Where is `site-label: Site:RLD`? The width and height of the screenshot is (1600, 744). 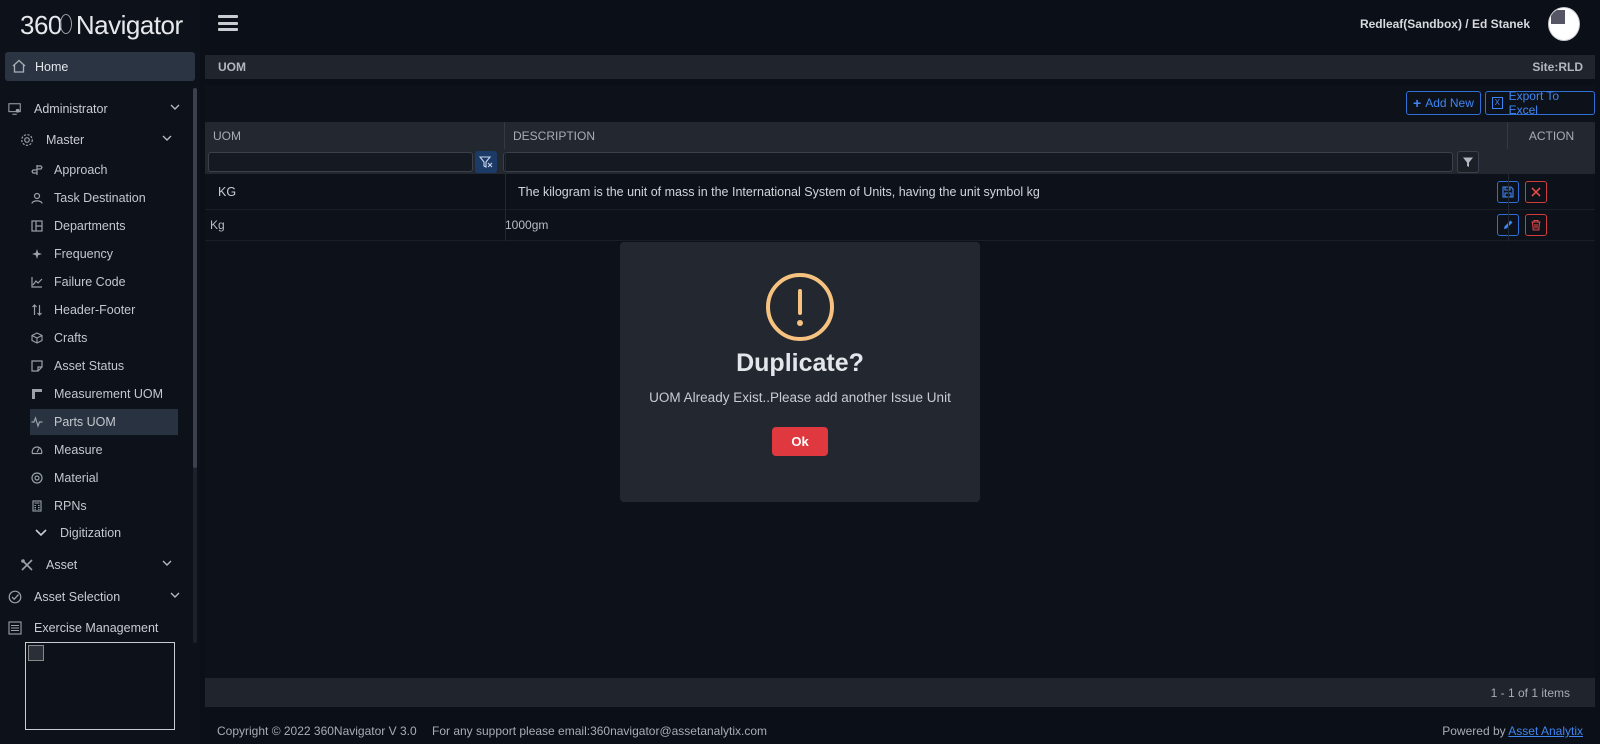
site-label: Site:RLD is located at coordinates (1557, 67).